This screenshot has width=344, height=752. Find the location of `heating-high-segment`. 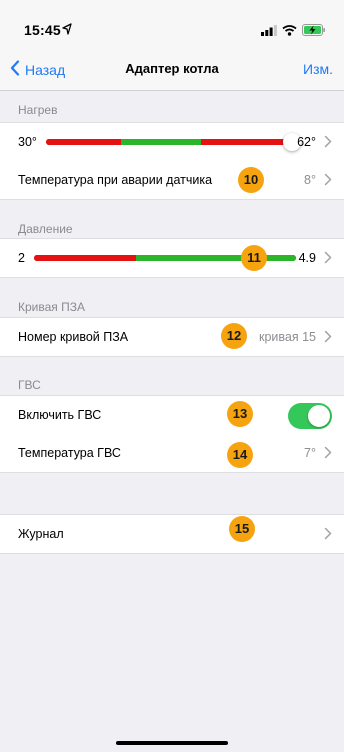

heating-high-segment is located at coordinates (248, 142).